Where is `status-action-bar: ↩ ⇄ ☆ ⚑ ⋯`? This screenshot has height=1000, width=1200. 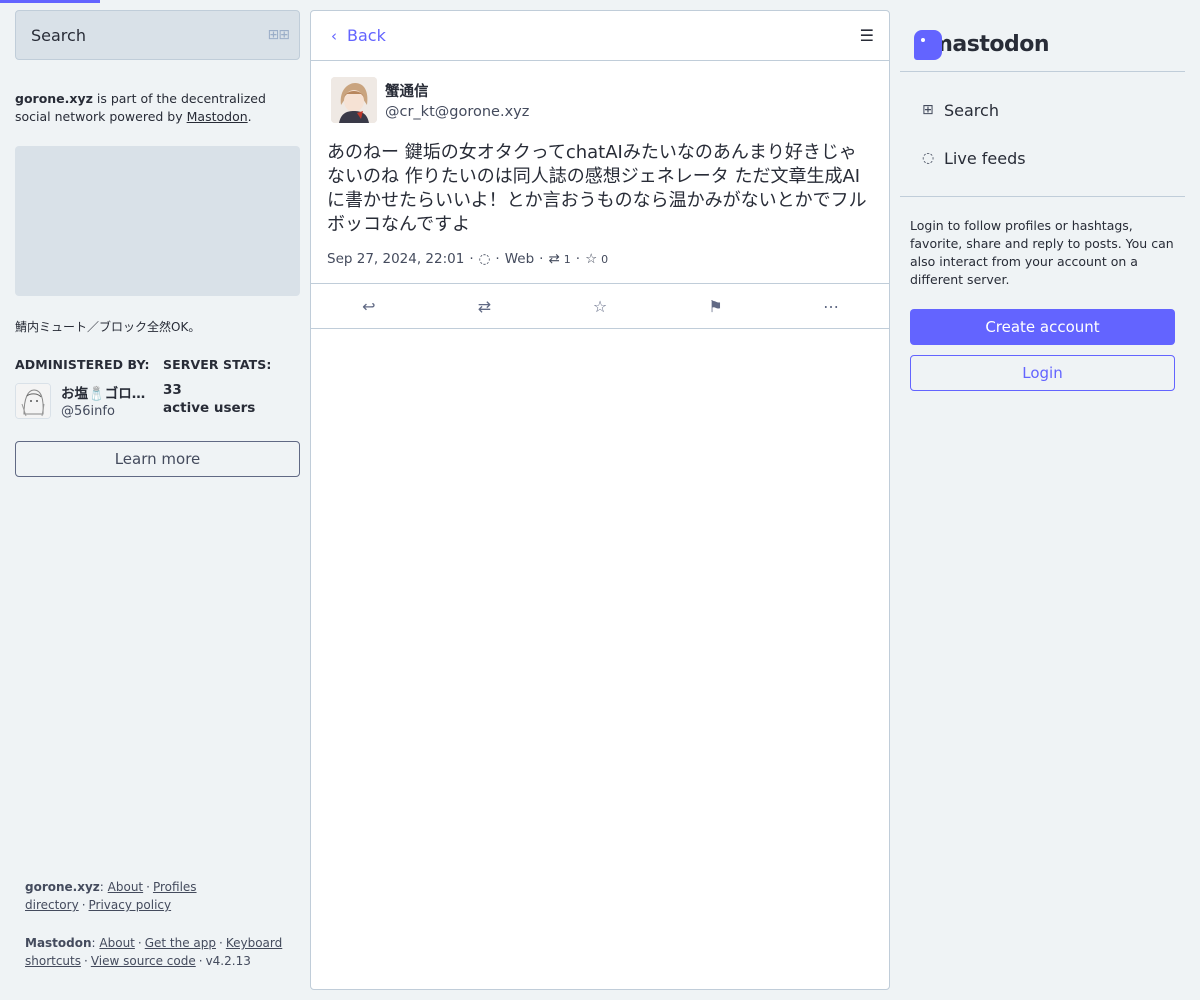 status-action-bar: ↩ ⇄ ☆ ⚑ ⋯ is located at coordinates (600, 306).